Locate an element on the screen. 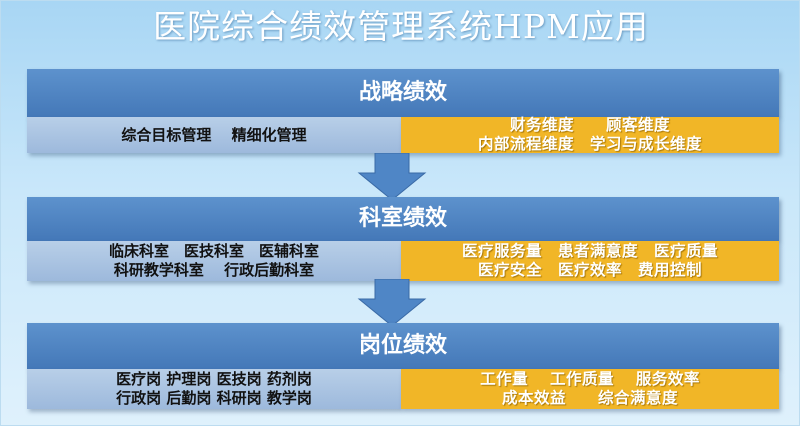  position-left-line-2: 行政岗 后勤岗 科研岗 教学岗 is located at coordinates (214, 398).